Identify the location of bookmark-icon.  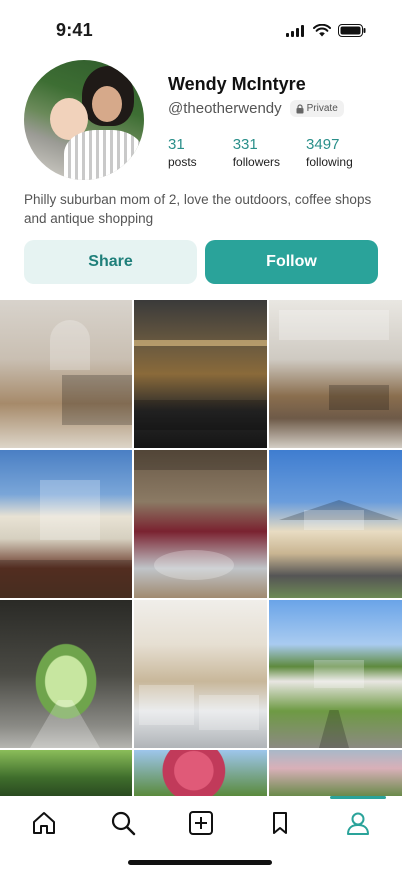
(280, 823).